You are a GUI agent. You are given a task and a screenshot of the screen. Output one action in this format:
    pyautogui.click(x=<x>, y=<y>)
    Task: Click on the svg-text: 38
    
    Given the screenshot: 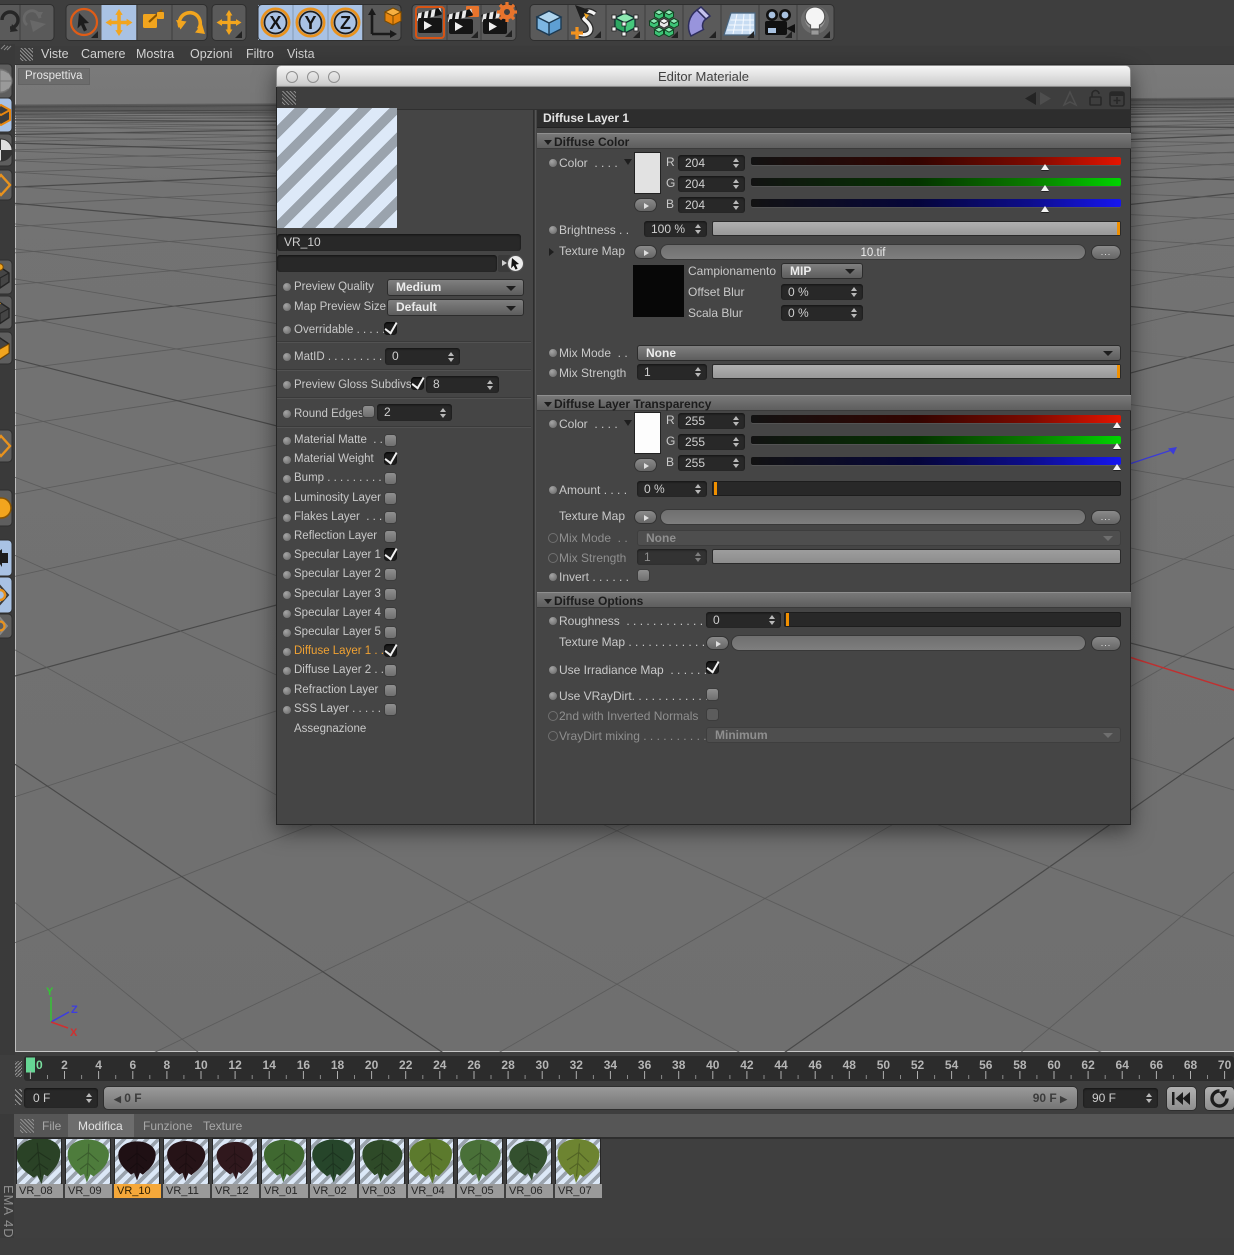 What is the action you would take?
    pyautogui.click(x=679, y=1065)
    